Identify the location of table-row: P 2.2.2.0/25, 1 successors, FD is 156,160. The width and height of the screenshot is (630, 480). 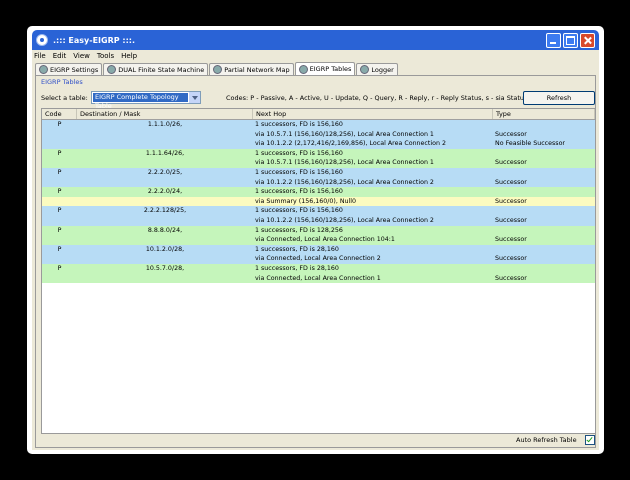
(318, 172).